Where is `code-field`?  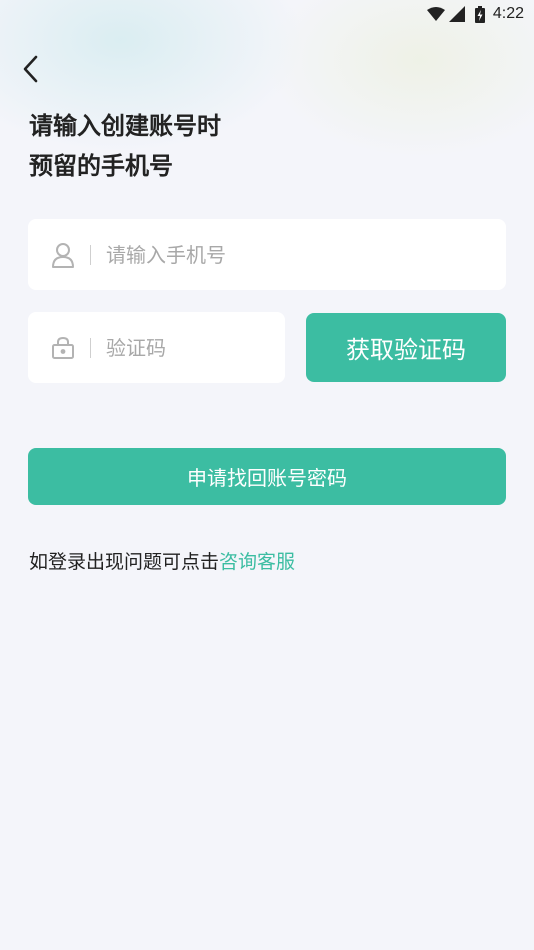 code-field is located at coordinates (156, 347).